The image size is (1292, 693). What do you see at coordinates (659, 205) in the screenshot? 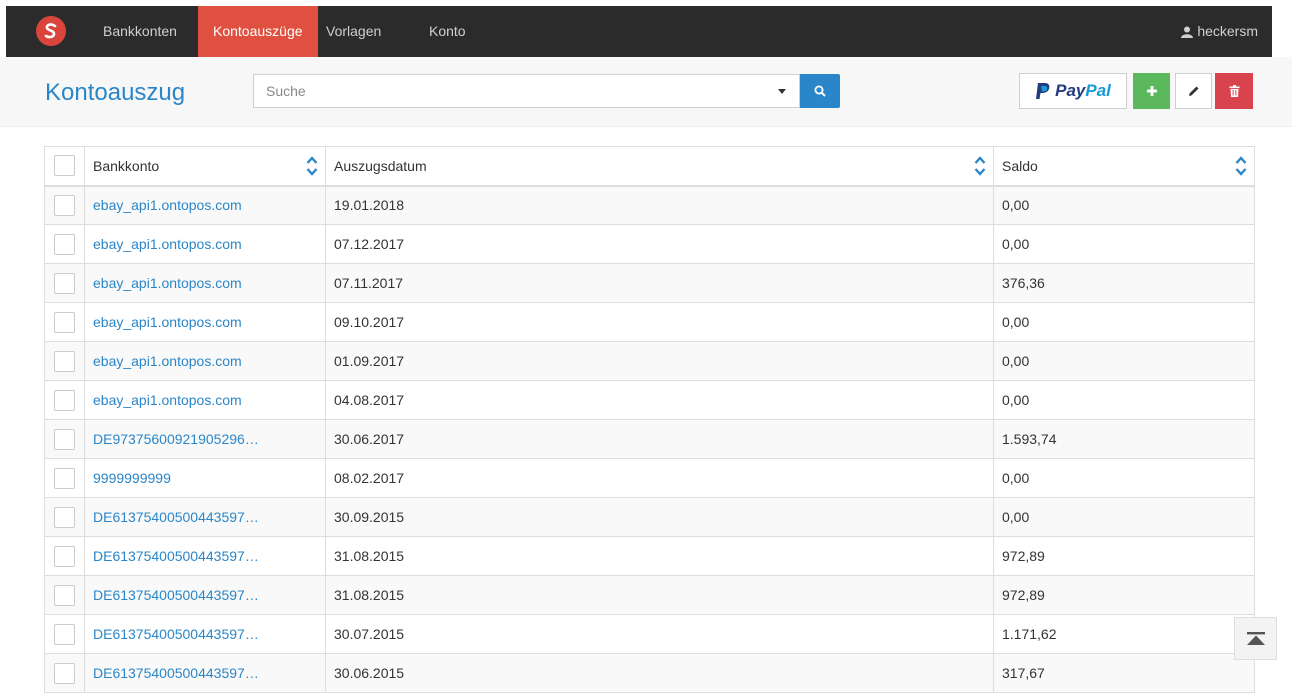
I see `auszugsdatum-cell: 19.01.2018` at bounding box center [659, 205].